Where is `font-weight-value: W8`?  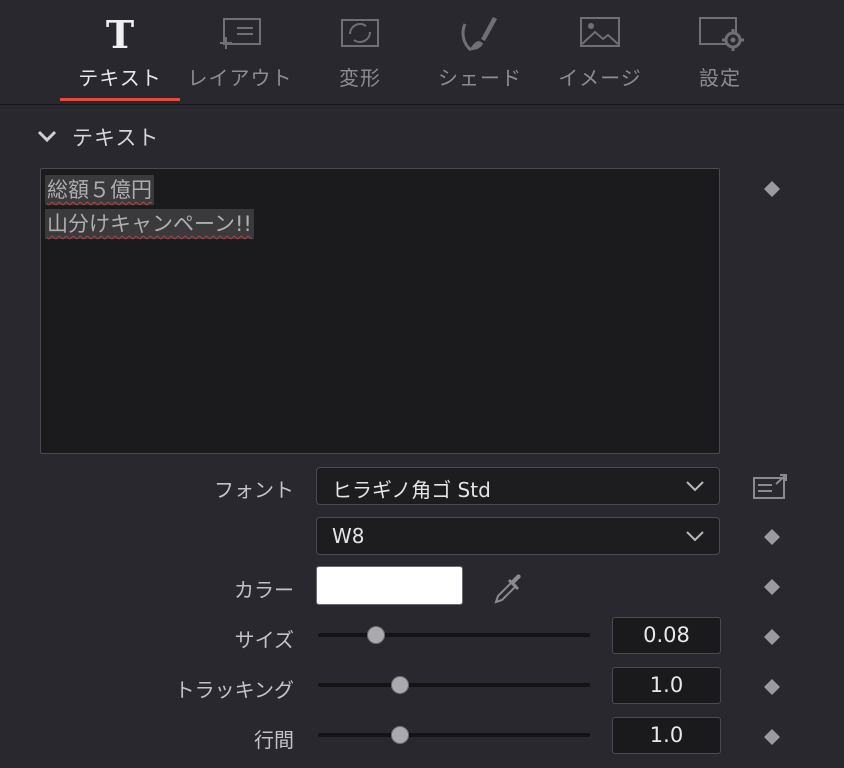 font-weight-value: W8 is located at coordinates (348, 536).